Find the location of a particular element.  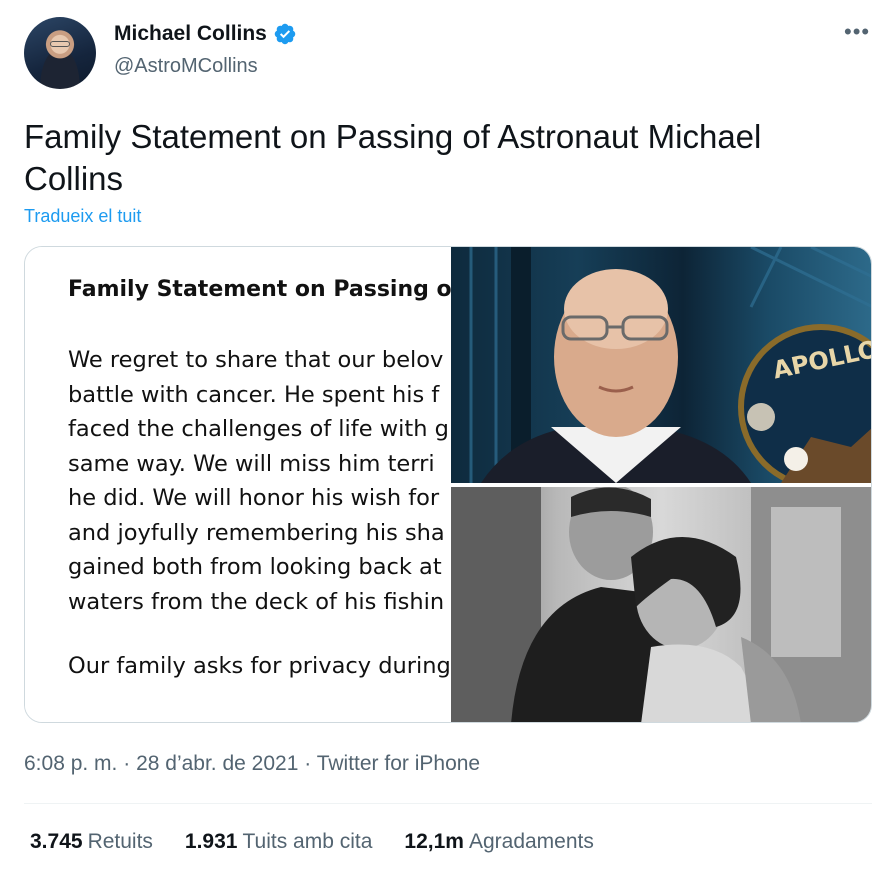

quotes-label: Tuits amb cita is located at coordinates (307, 841).